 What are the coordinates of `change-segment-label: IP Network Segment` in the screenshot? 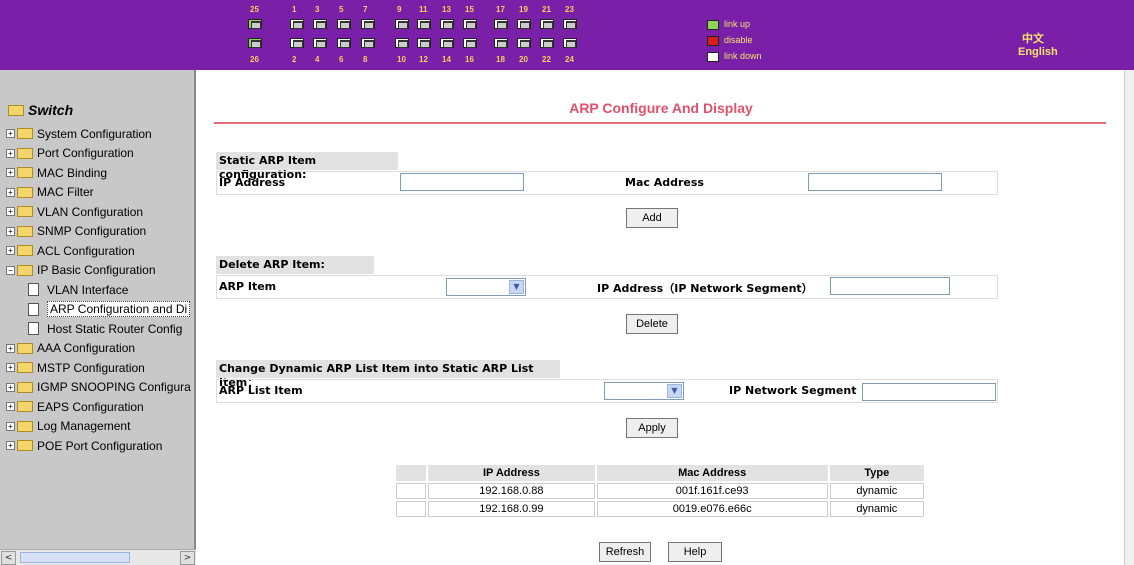 It's located at (793, 390).